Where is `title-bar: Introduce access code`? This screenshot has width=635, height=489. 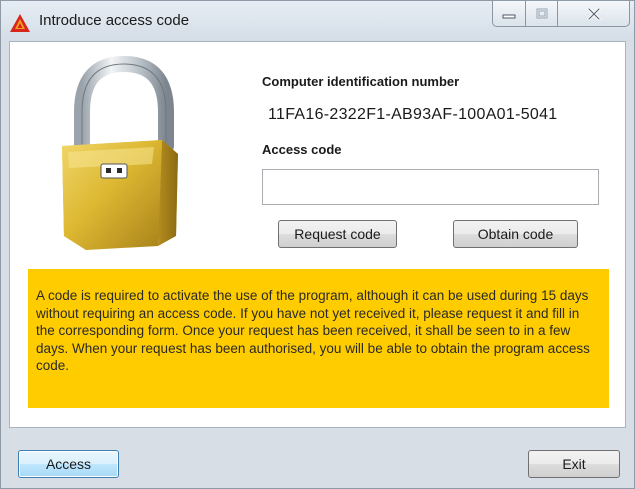 title-bar: Introduce access code is located at coordinates (317, 21).